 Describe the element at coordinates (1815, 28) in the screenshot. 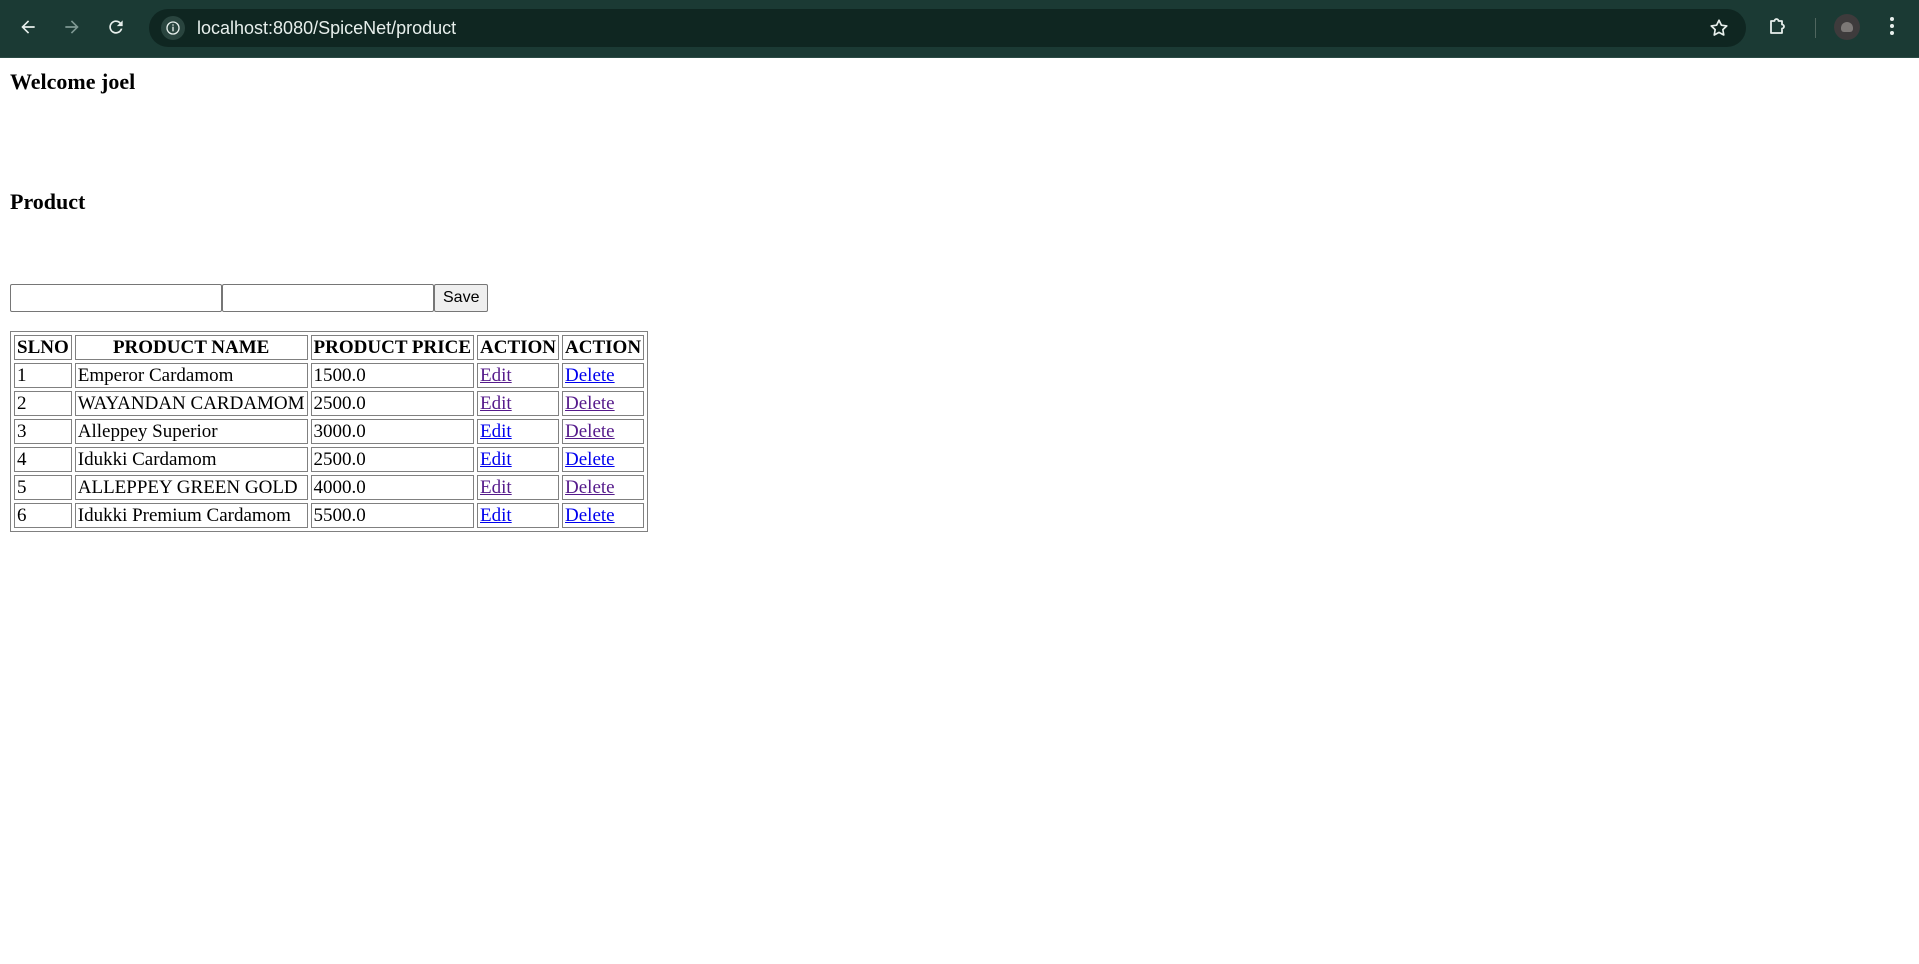

I see `toolbar-divider` at that location.